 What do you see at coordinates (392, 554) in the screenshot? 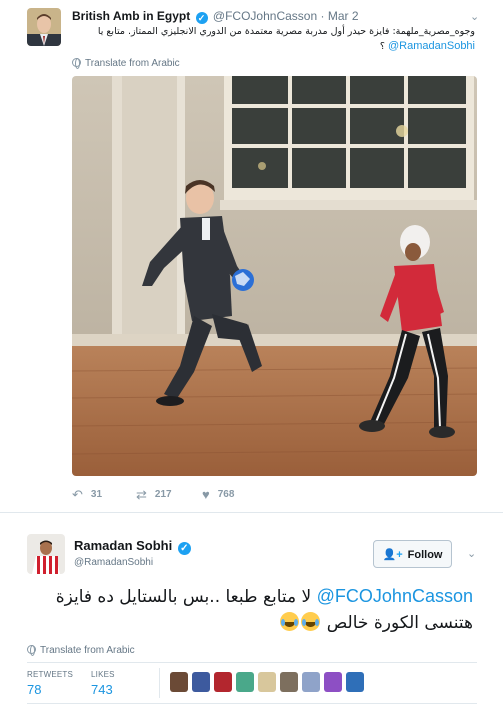
I see `follow-user-icon: 👤+` at bounding box center [392, 554].